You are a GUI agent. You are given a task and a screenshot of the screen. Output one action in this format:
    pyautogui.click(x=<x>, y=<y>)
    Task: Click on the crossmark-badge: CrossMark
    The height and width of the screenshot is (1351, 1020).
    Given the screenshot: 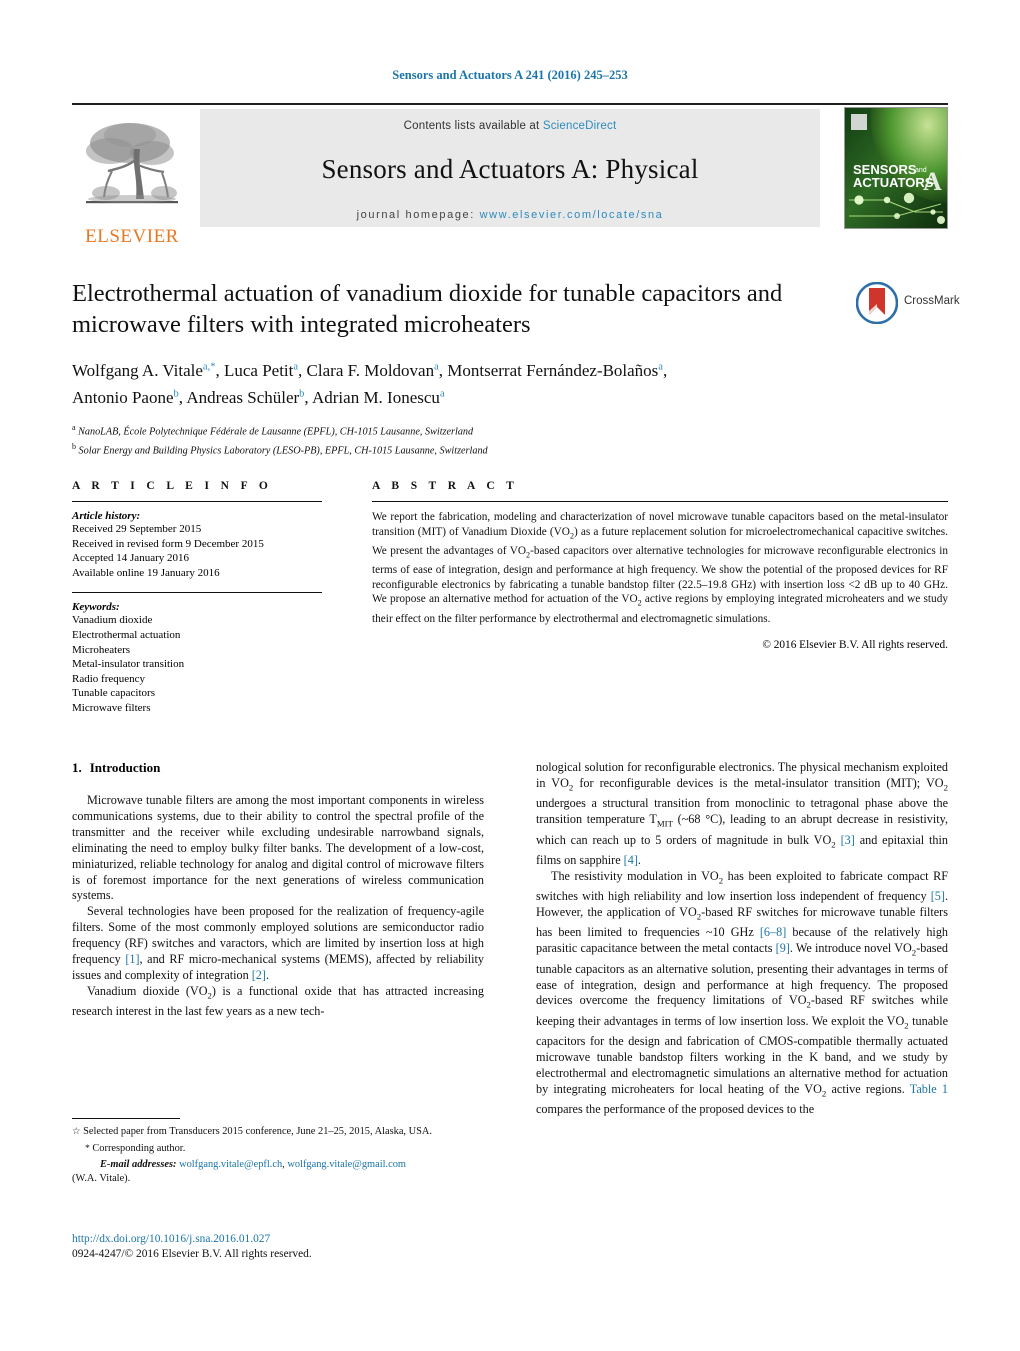 What is the action you would take?
    pyautogui.click(x=908, y=304)
    